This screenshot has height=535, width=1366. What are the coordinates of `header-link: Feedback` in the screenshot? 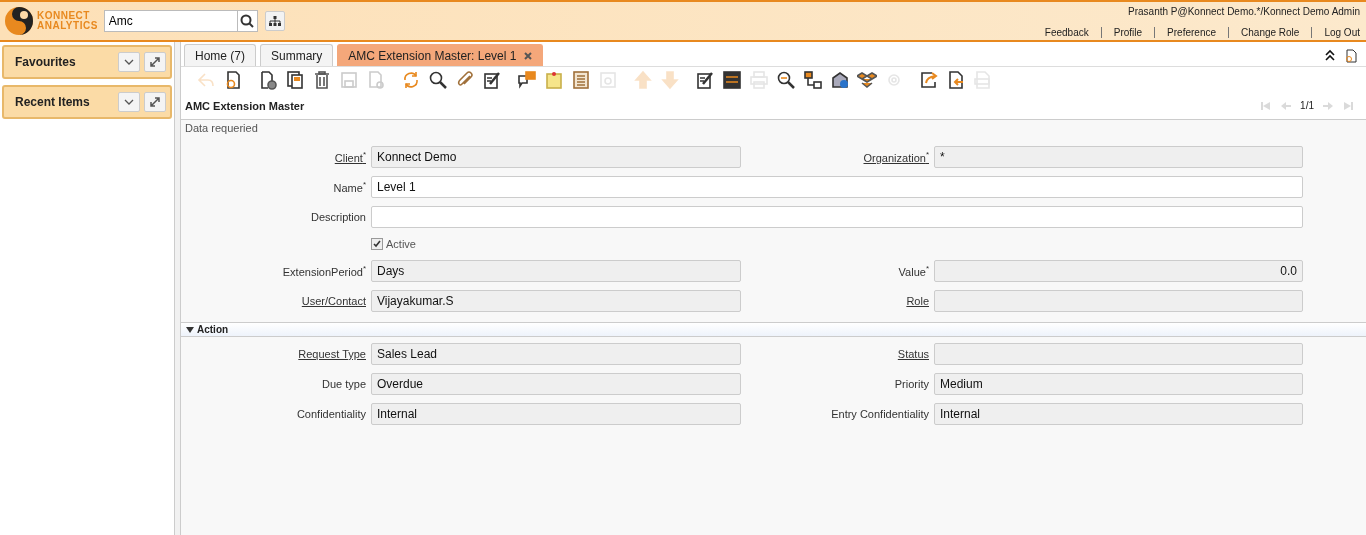 It's located at (1067, 32).